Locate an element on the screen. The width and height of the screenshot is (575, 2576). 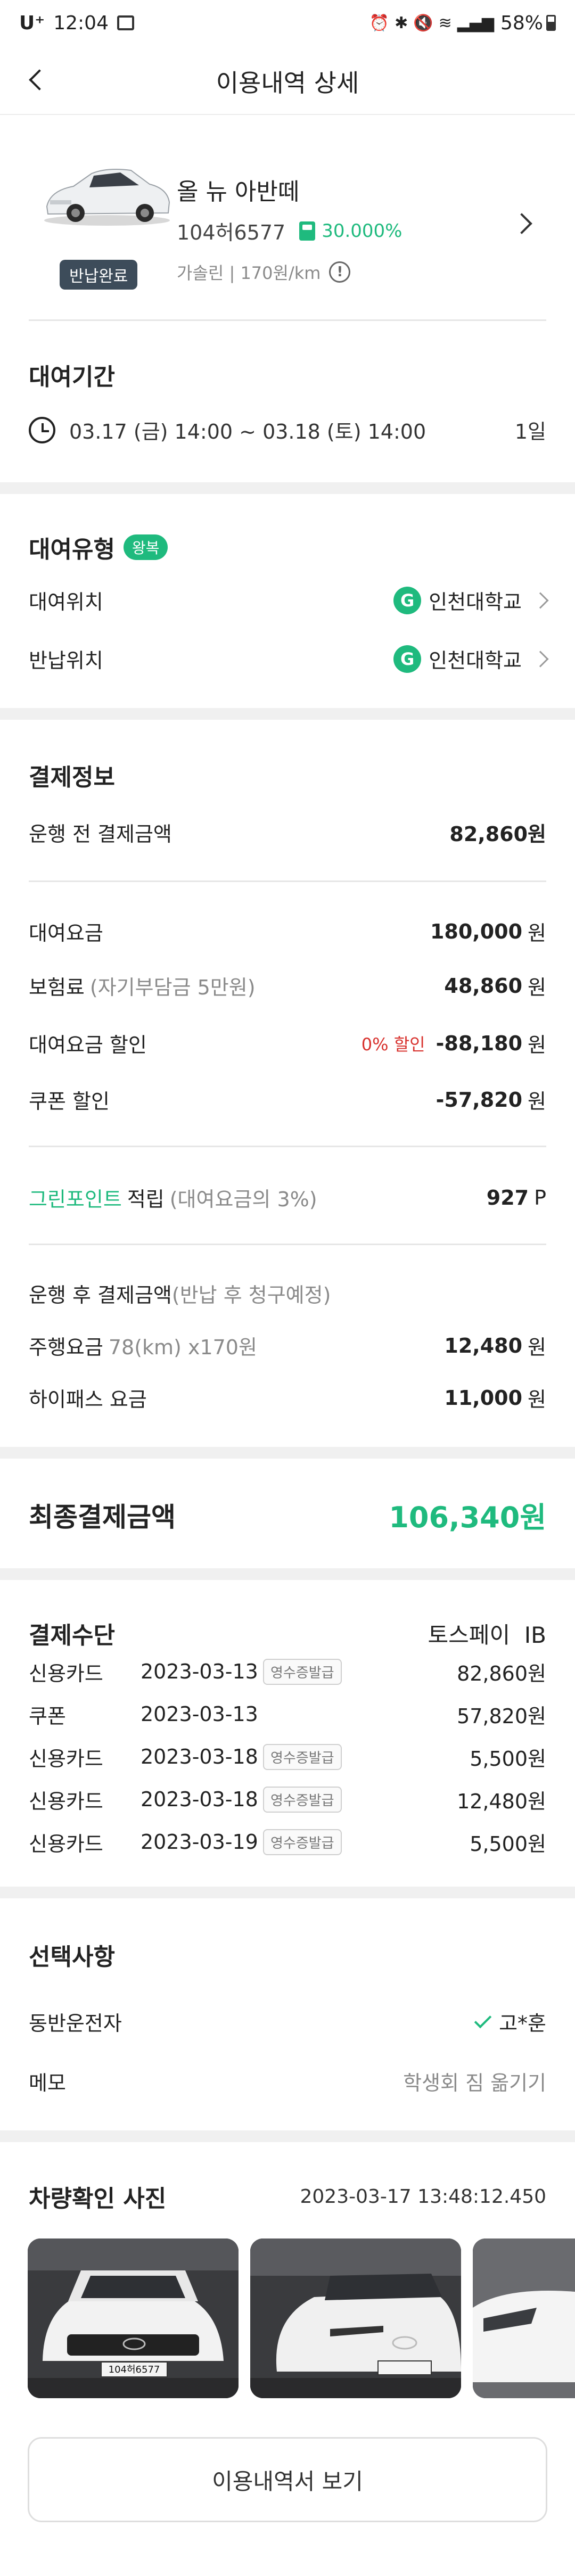
payment-date: 2023-03-19 is located at coordinates (200, 1842).